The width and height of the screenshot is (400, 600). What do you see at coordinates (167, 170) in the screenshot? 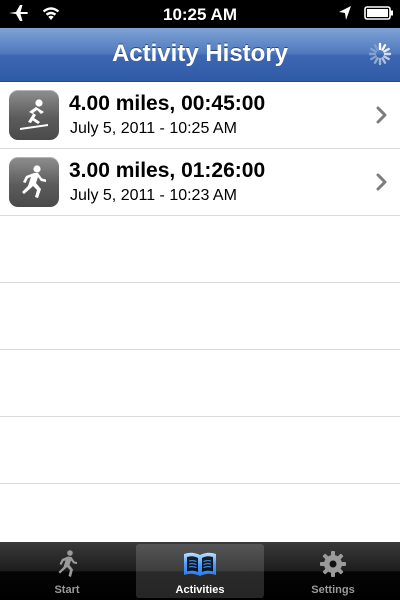
I see `activity-title: 3.00 miles, 01:26:00` at bounding box center [167, 170].